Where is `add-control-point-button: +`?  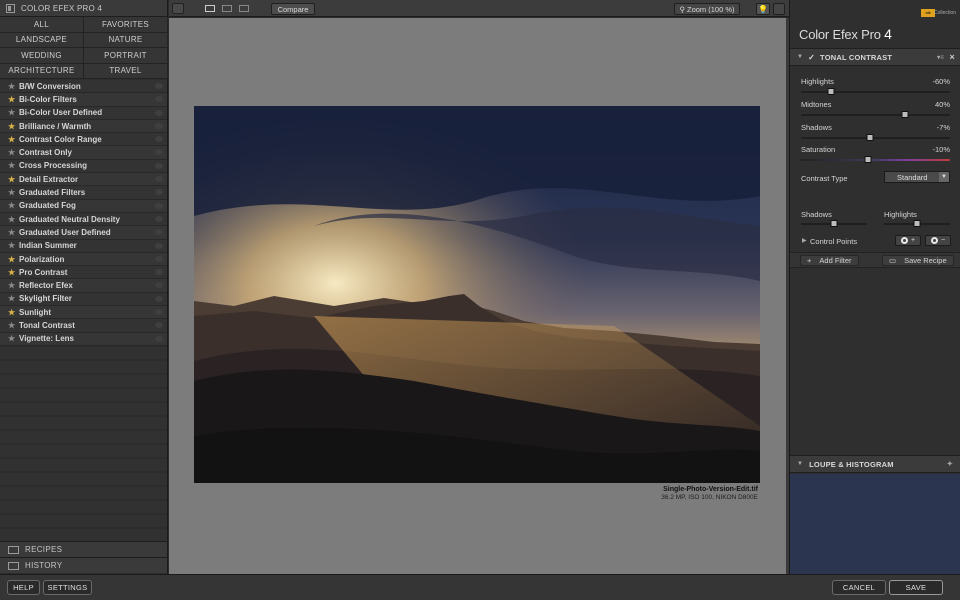 add-control-point-button: + is located at coordinates (908, 240).